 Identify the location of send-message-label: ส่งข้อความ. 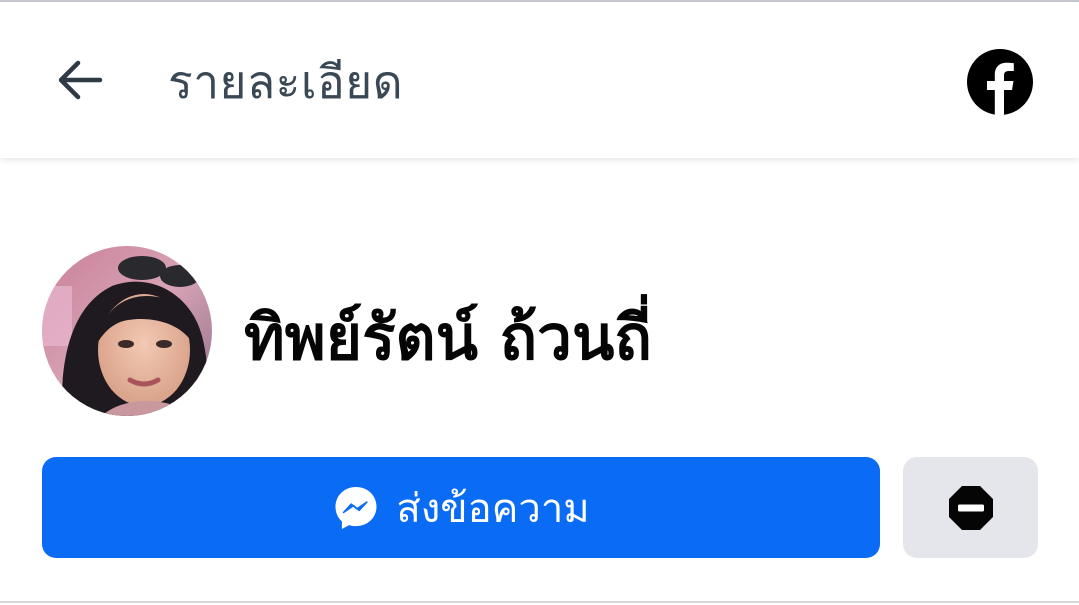
(493, 508).